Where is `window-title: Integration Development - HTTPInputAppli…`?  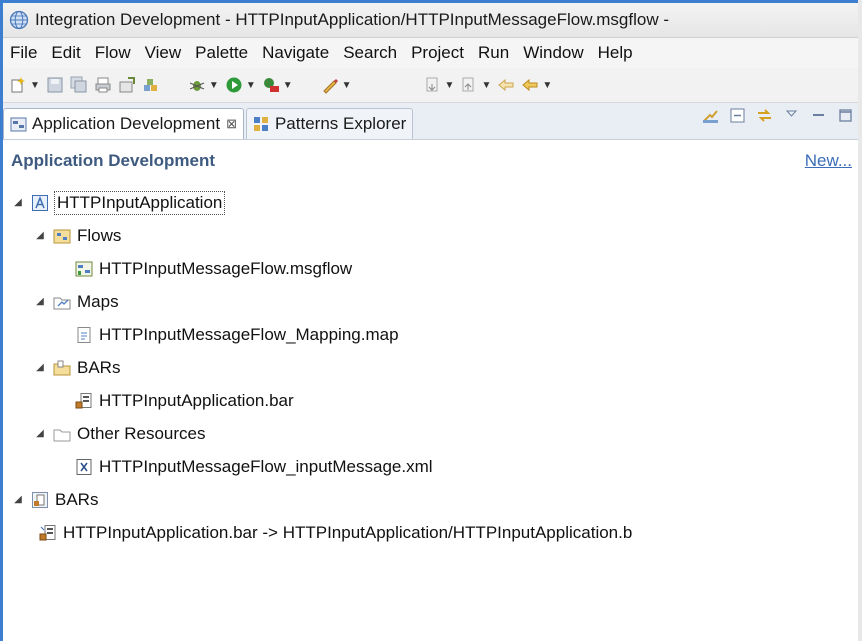 window-title: Integration Development - HTTPInputAppli… is located at coordinates (352, 19).